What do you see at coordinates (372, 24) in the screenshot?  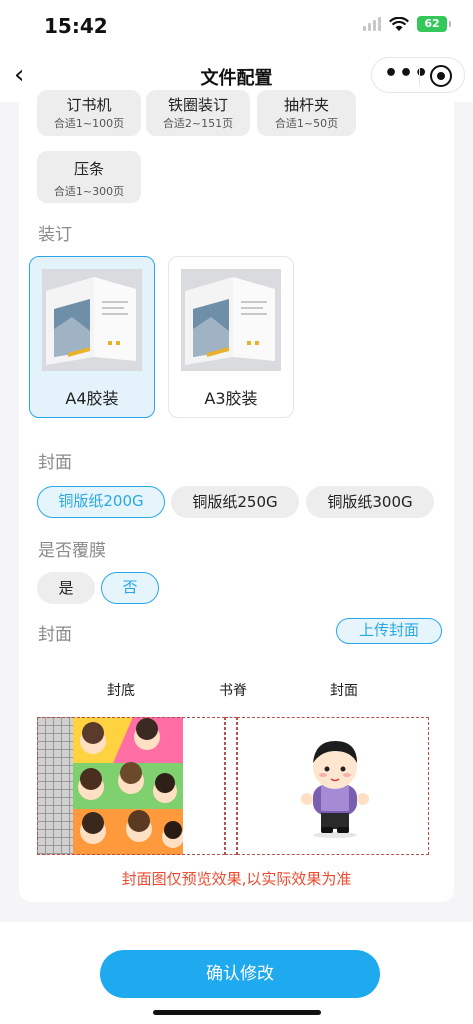 I see `cellular-signal-icon` at bounding box center [372, 24].